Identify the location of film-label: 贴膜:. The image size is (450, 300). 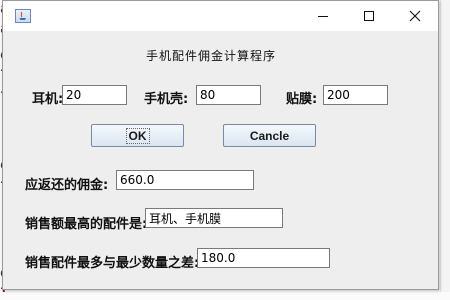
(302, 99).